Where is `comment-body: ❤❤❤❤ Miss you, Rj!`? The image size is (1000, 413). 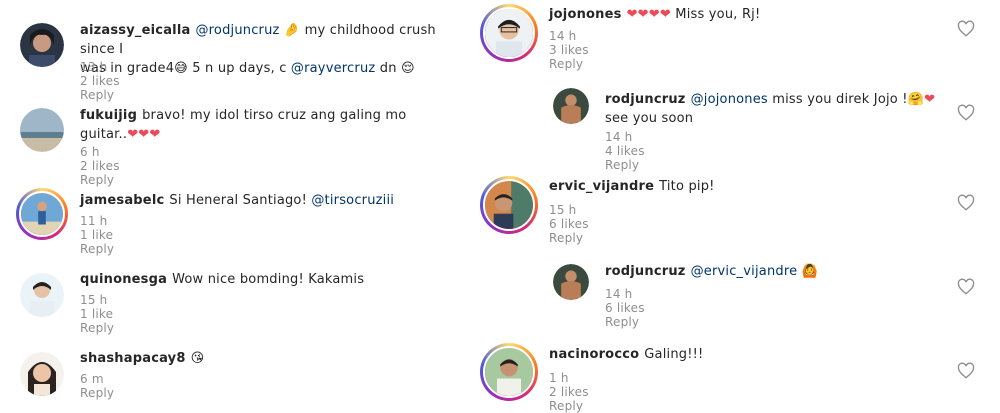
comment-body: ❤❤❤❤ Miss you, Rj! is located at coordinates (694, 14).